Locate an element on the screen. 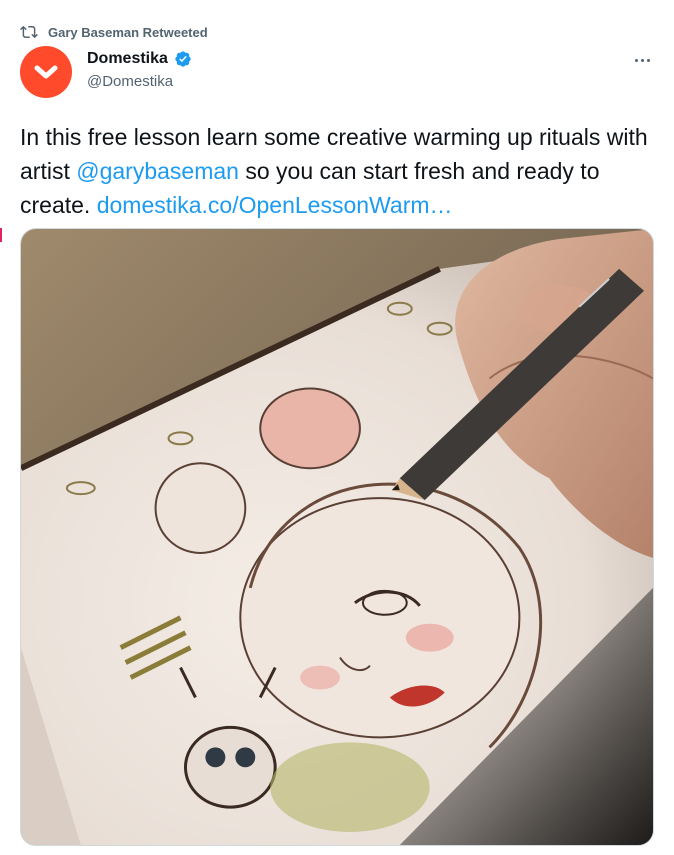 This screenshot has width=674, height=855. retweet-label: Gary Baseman Retweeted is located at coordinates (128, 32).